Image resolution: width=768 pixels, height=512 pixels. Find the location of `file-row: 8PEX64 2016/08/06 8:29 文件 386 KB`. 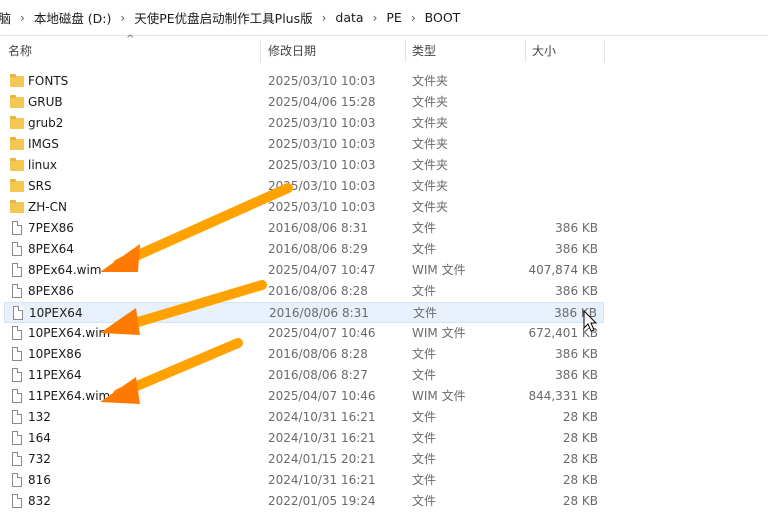

file-row: 8PEX64 2016/08/06 8:29 文件 386 KB is located at coordinates (304, 249).